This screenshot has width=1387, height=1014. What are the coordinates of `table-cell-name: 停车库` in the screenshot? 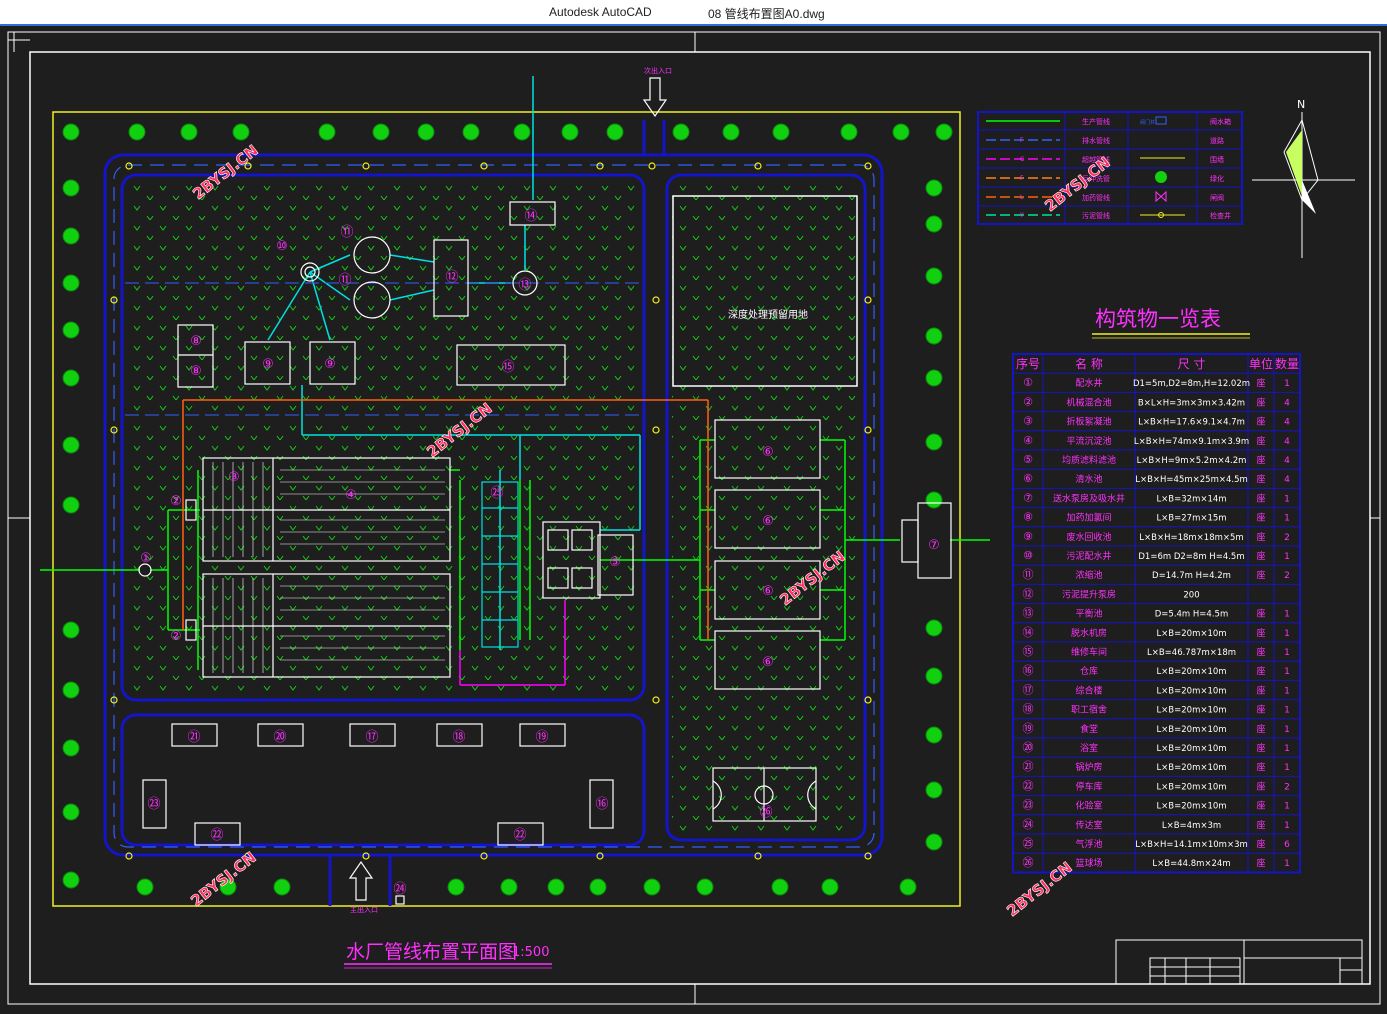 It's located at (1088, 786).